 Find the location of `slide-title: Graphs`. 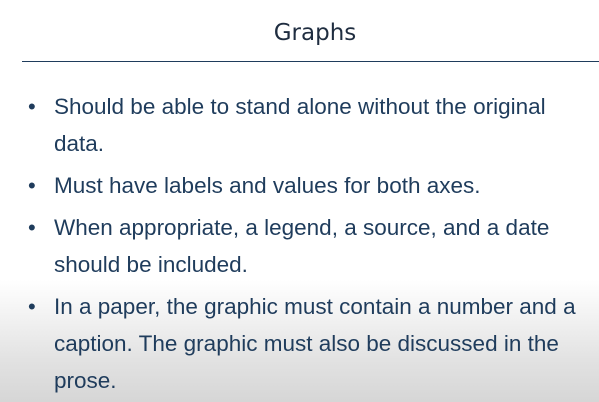

slide-title: Graphs is located at coordinates (315, 33).